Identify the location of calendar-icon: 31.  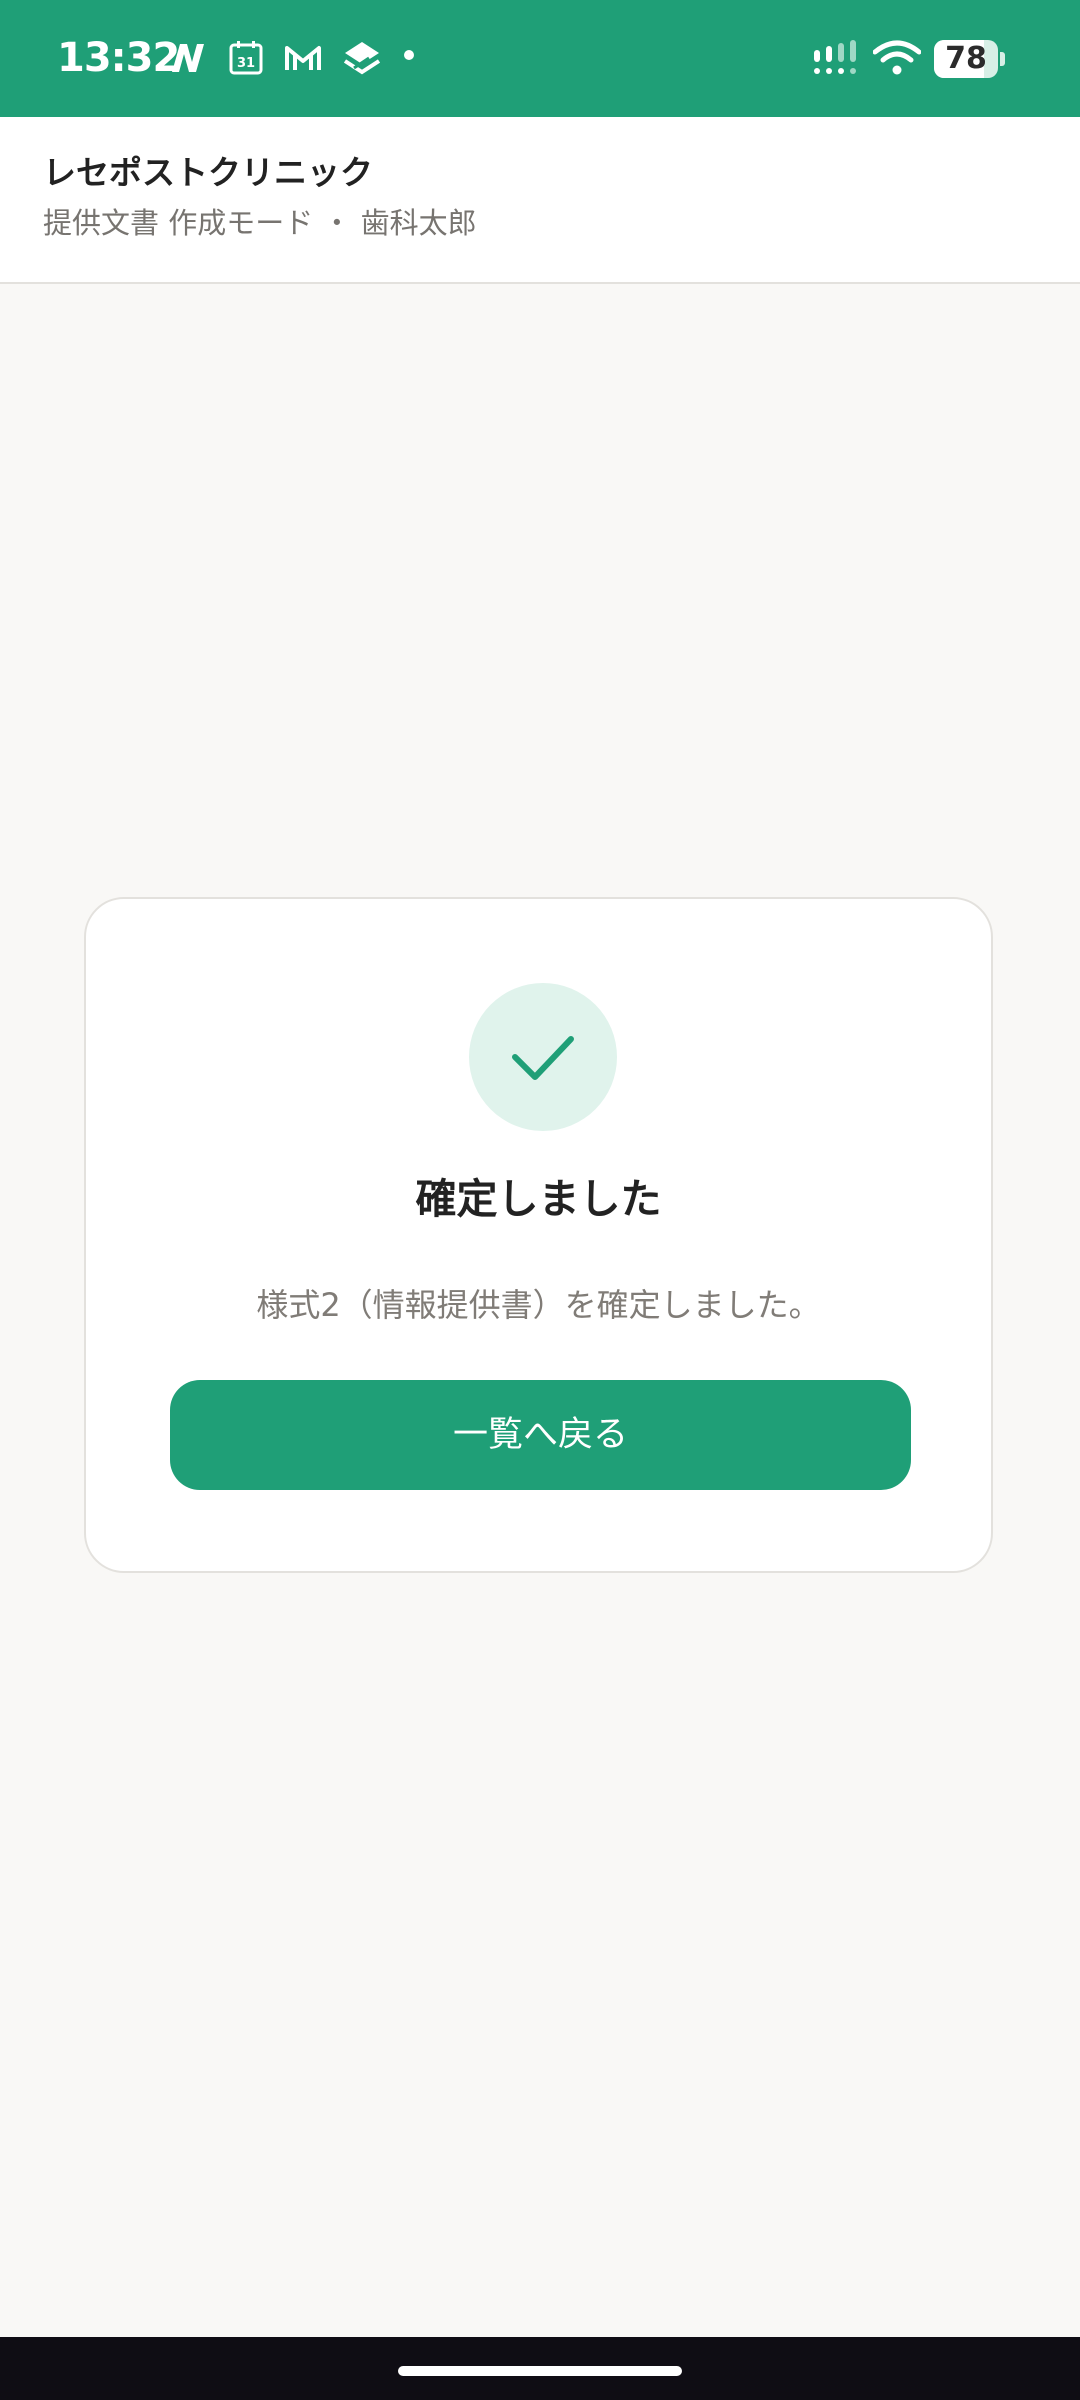
(246, 58).